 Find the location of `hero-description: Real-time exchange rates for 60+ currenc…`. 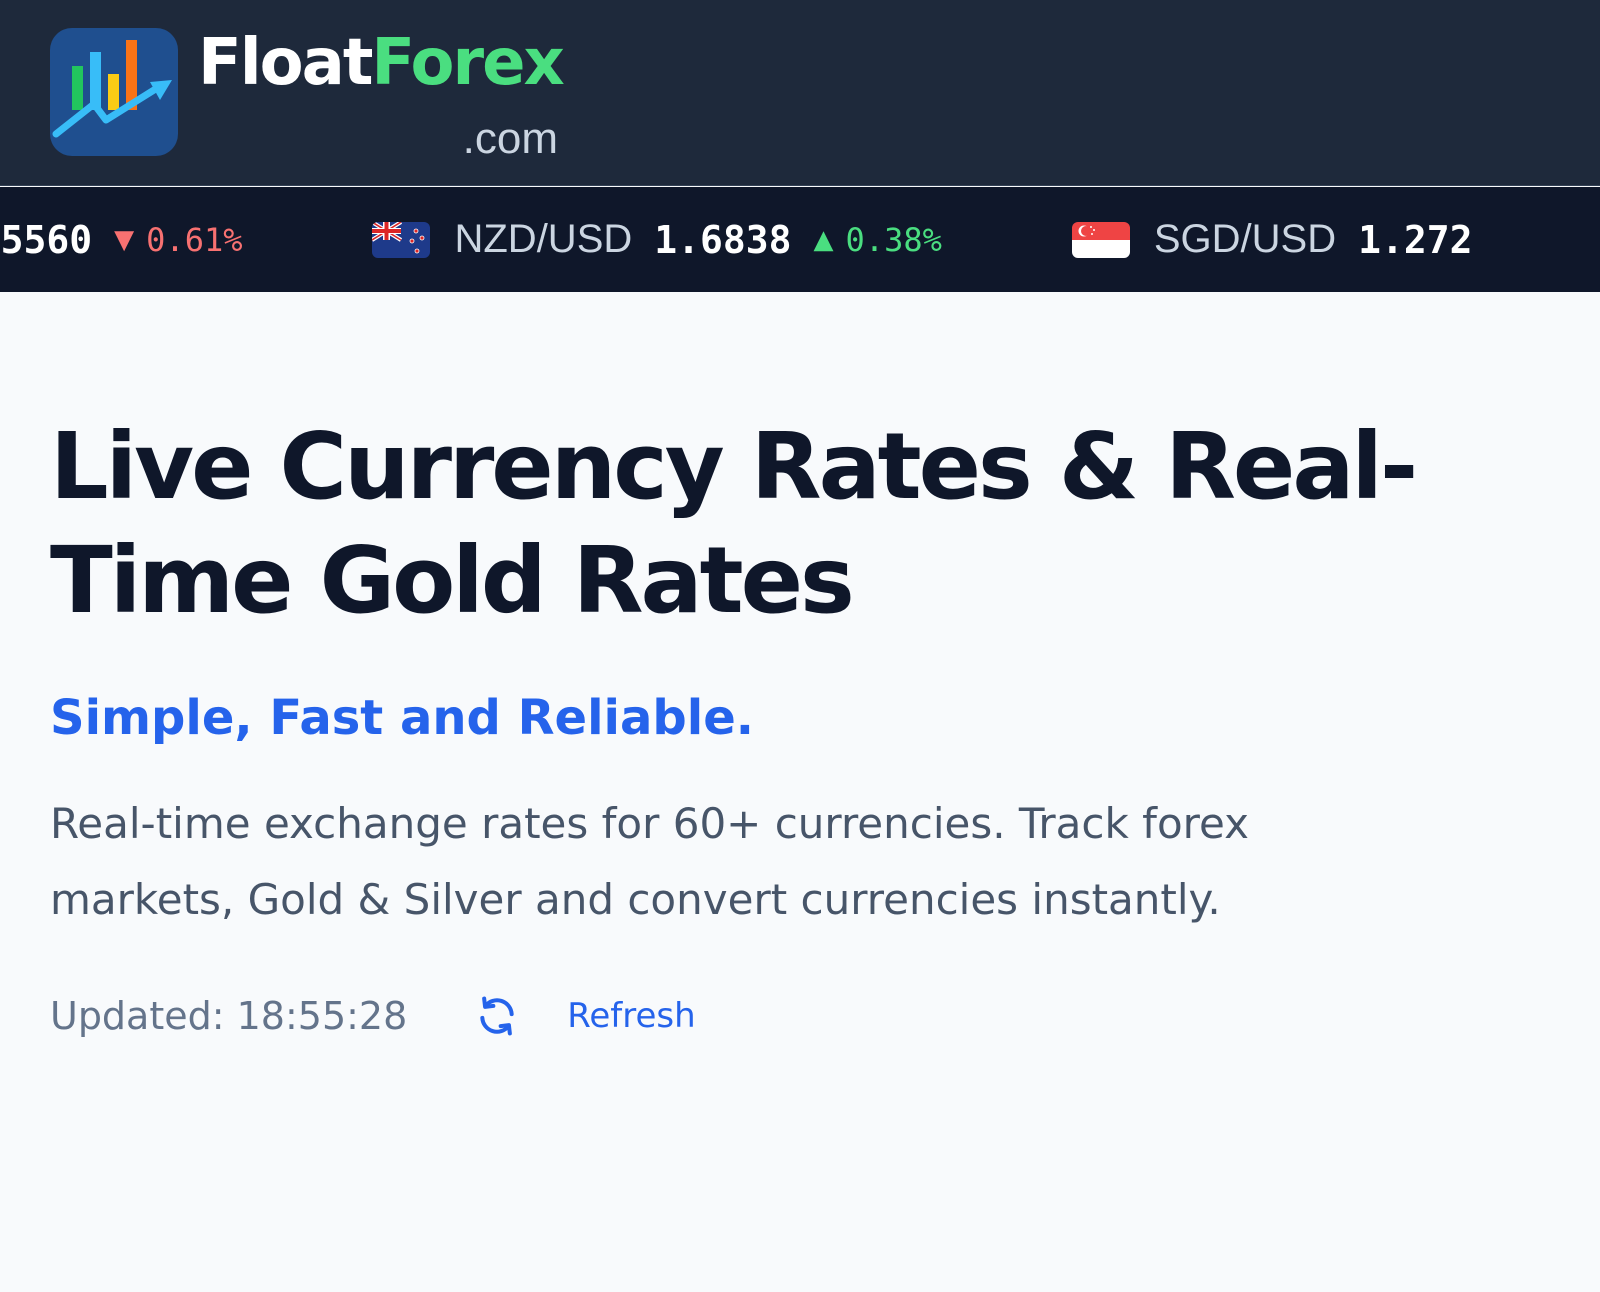

hero-description: Real-time exchange rates for 60+ currenc… is located at coordinates (649, 861).